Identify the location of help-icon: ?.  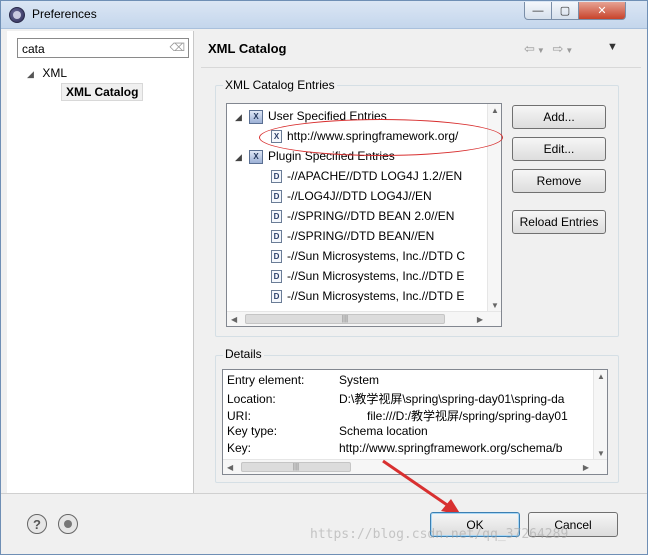
(37, 524).